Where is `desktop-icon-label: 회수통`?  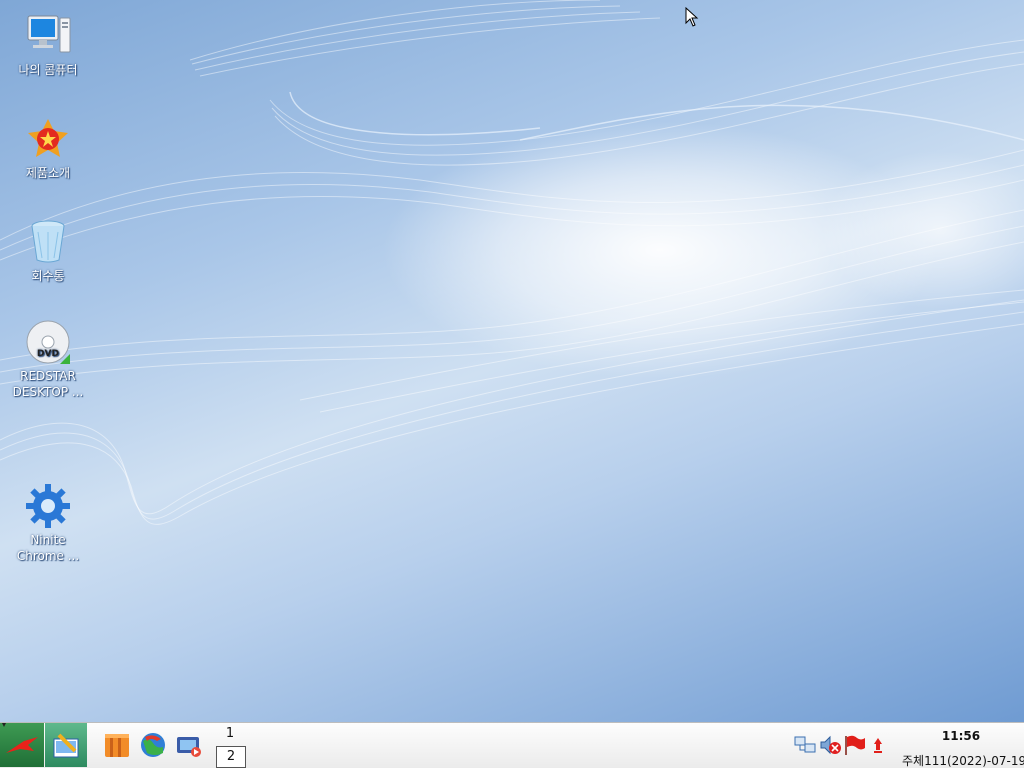 desktop-icon-label: 회수통 is located at coordinates (48, 276).